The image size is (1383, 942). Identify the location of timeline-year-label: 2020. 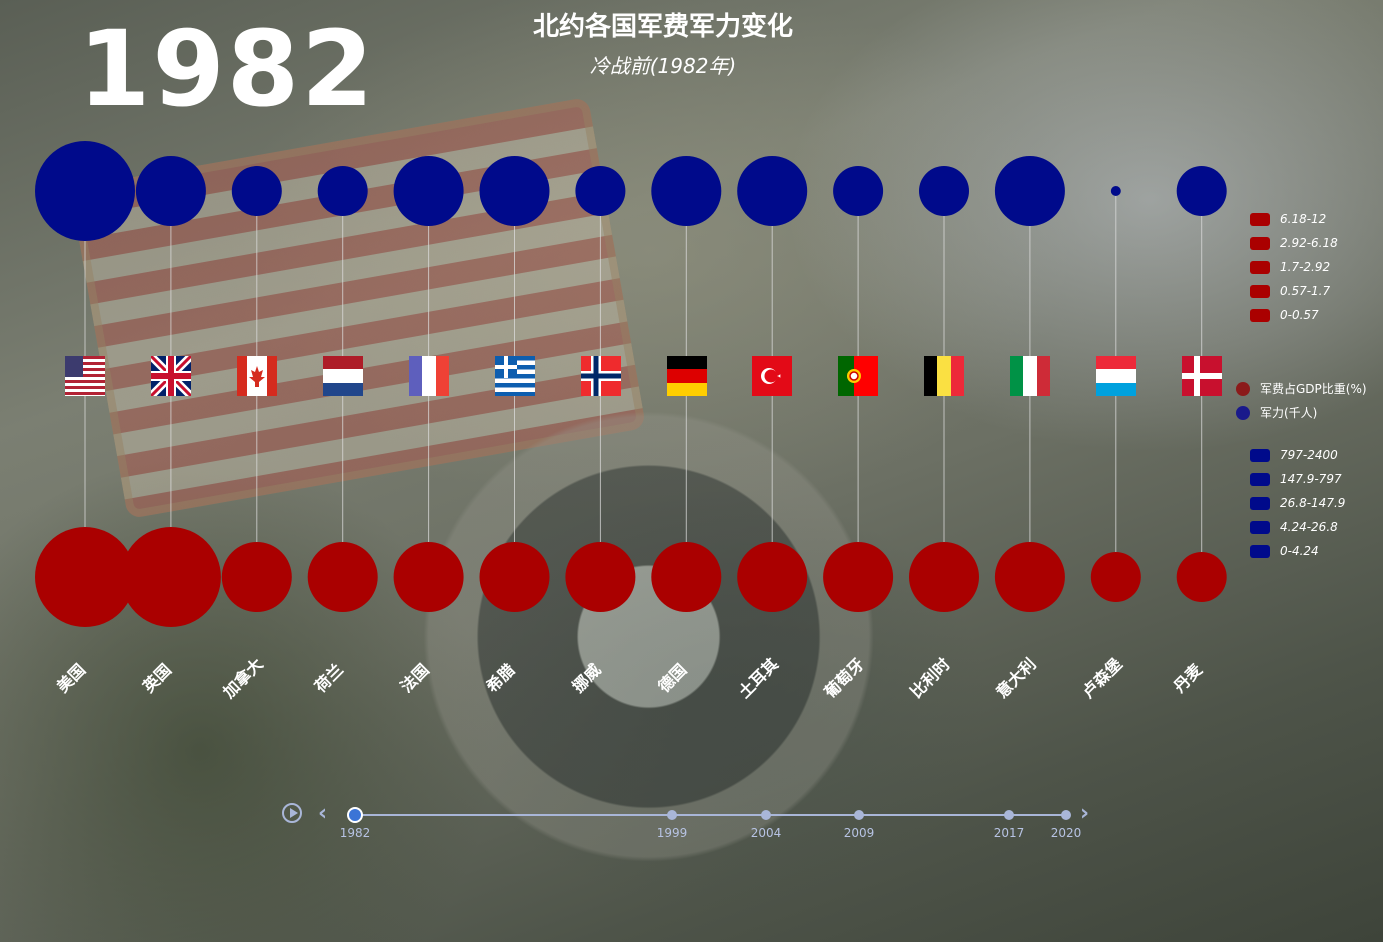
(1066, 833).